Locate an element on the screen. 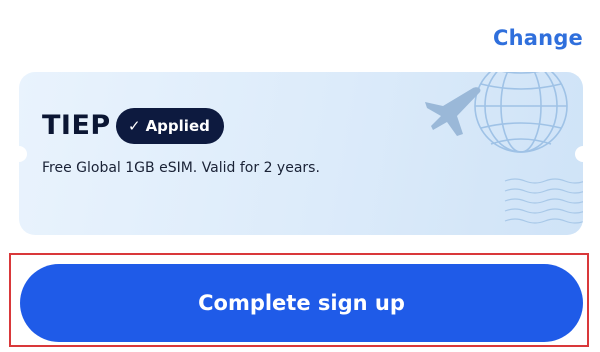  globe-icon is located at coordinates (521, 112).